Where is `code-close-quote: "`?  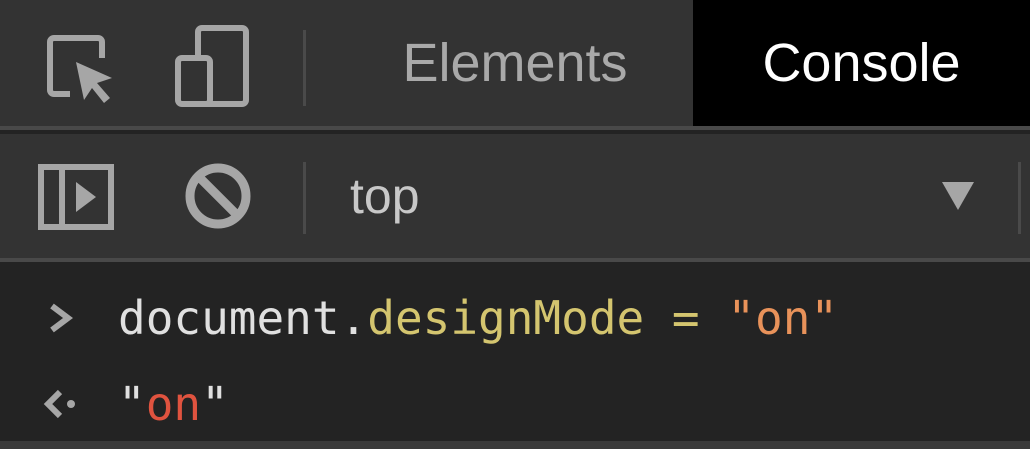
code-close-quote: " is located at coordinates (824, 318).